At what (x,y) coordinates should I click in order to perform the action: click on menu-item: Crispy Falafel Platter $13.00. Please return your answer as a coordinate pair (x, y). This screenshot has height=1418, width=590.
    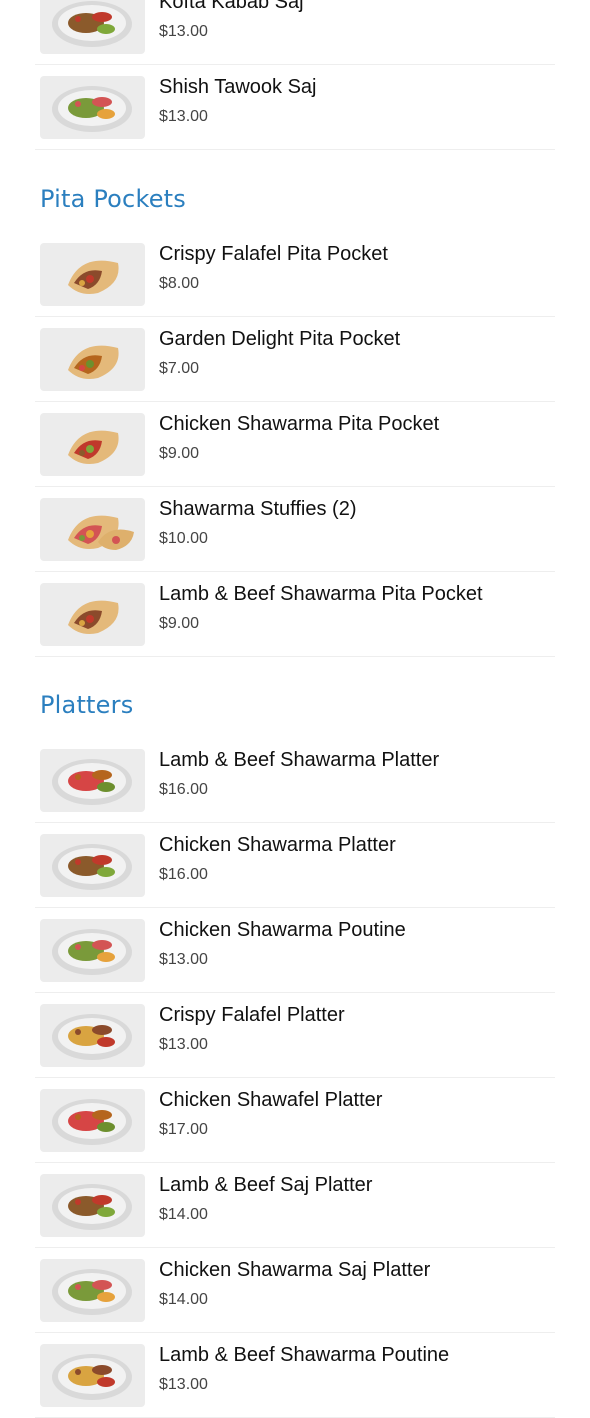
    Looking at the image, I should click on (295, 1035).